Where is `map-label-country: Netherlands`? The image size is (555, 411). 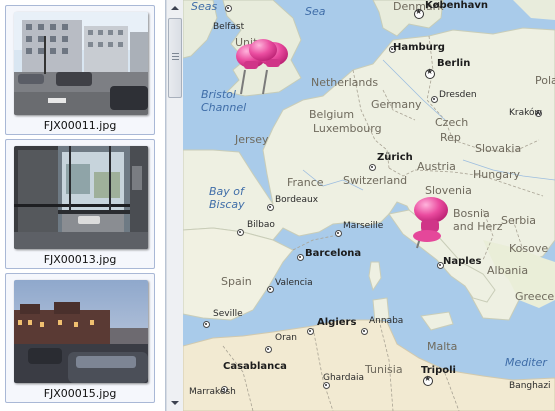
map-label-country: Netherlands is located at coordinates (345, 82).